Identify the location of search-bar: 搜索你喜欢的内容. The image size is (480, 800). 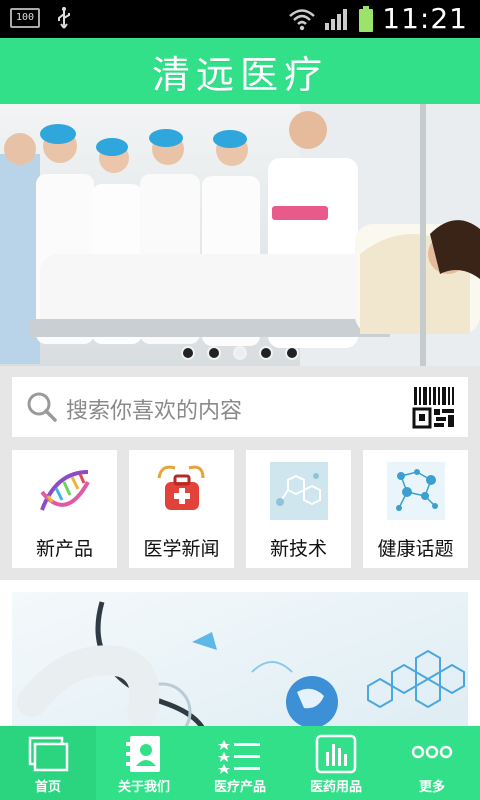
(240, 407).